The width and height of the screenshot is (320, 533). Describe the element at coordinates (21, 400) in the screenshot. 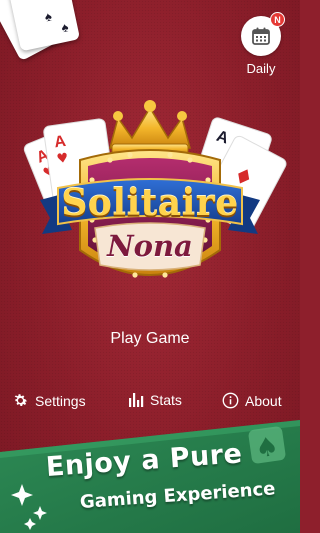

I see `gear-icon` at that location.